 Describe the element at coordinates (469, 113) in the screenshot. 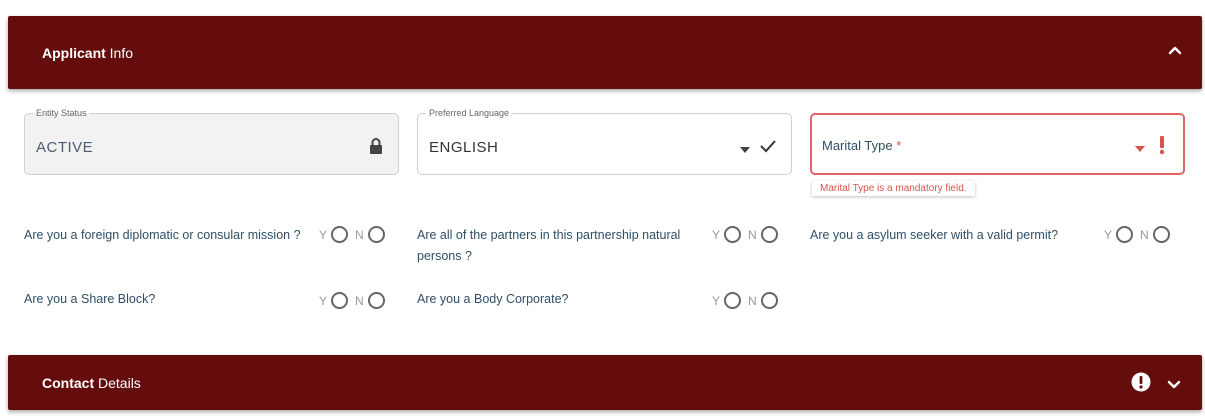

I see `preferred-language-label: Preferred Language` at that location.